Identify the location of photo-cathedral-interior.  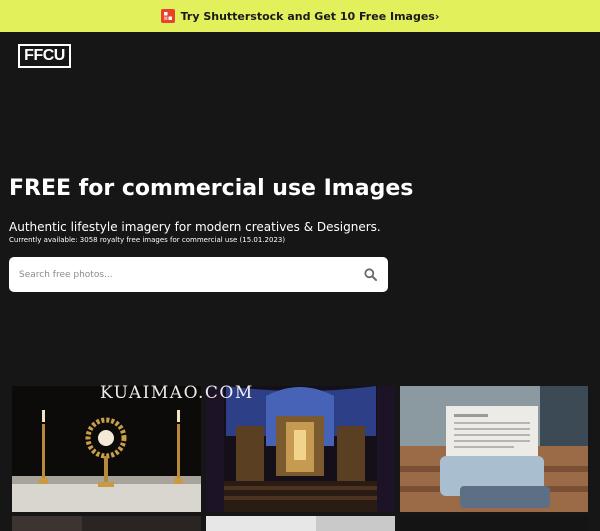
(300, 449).